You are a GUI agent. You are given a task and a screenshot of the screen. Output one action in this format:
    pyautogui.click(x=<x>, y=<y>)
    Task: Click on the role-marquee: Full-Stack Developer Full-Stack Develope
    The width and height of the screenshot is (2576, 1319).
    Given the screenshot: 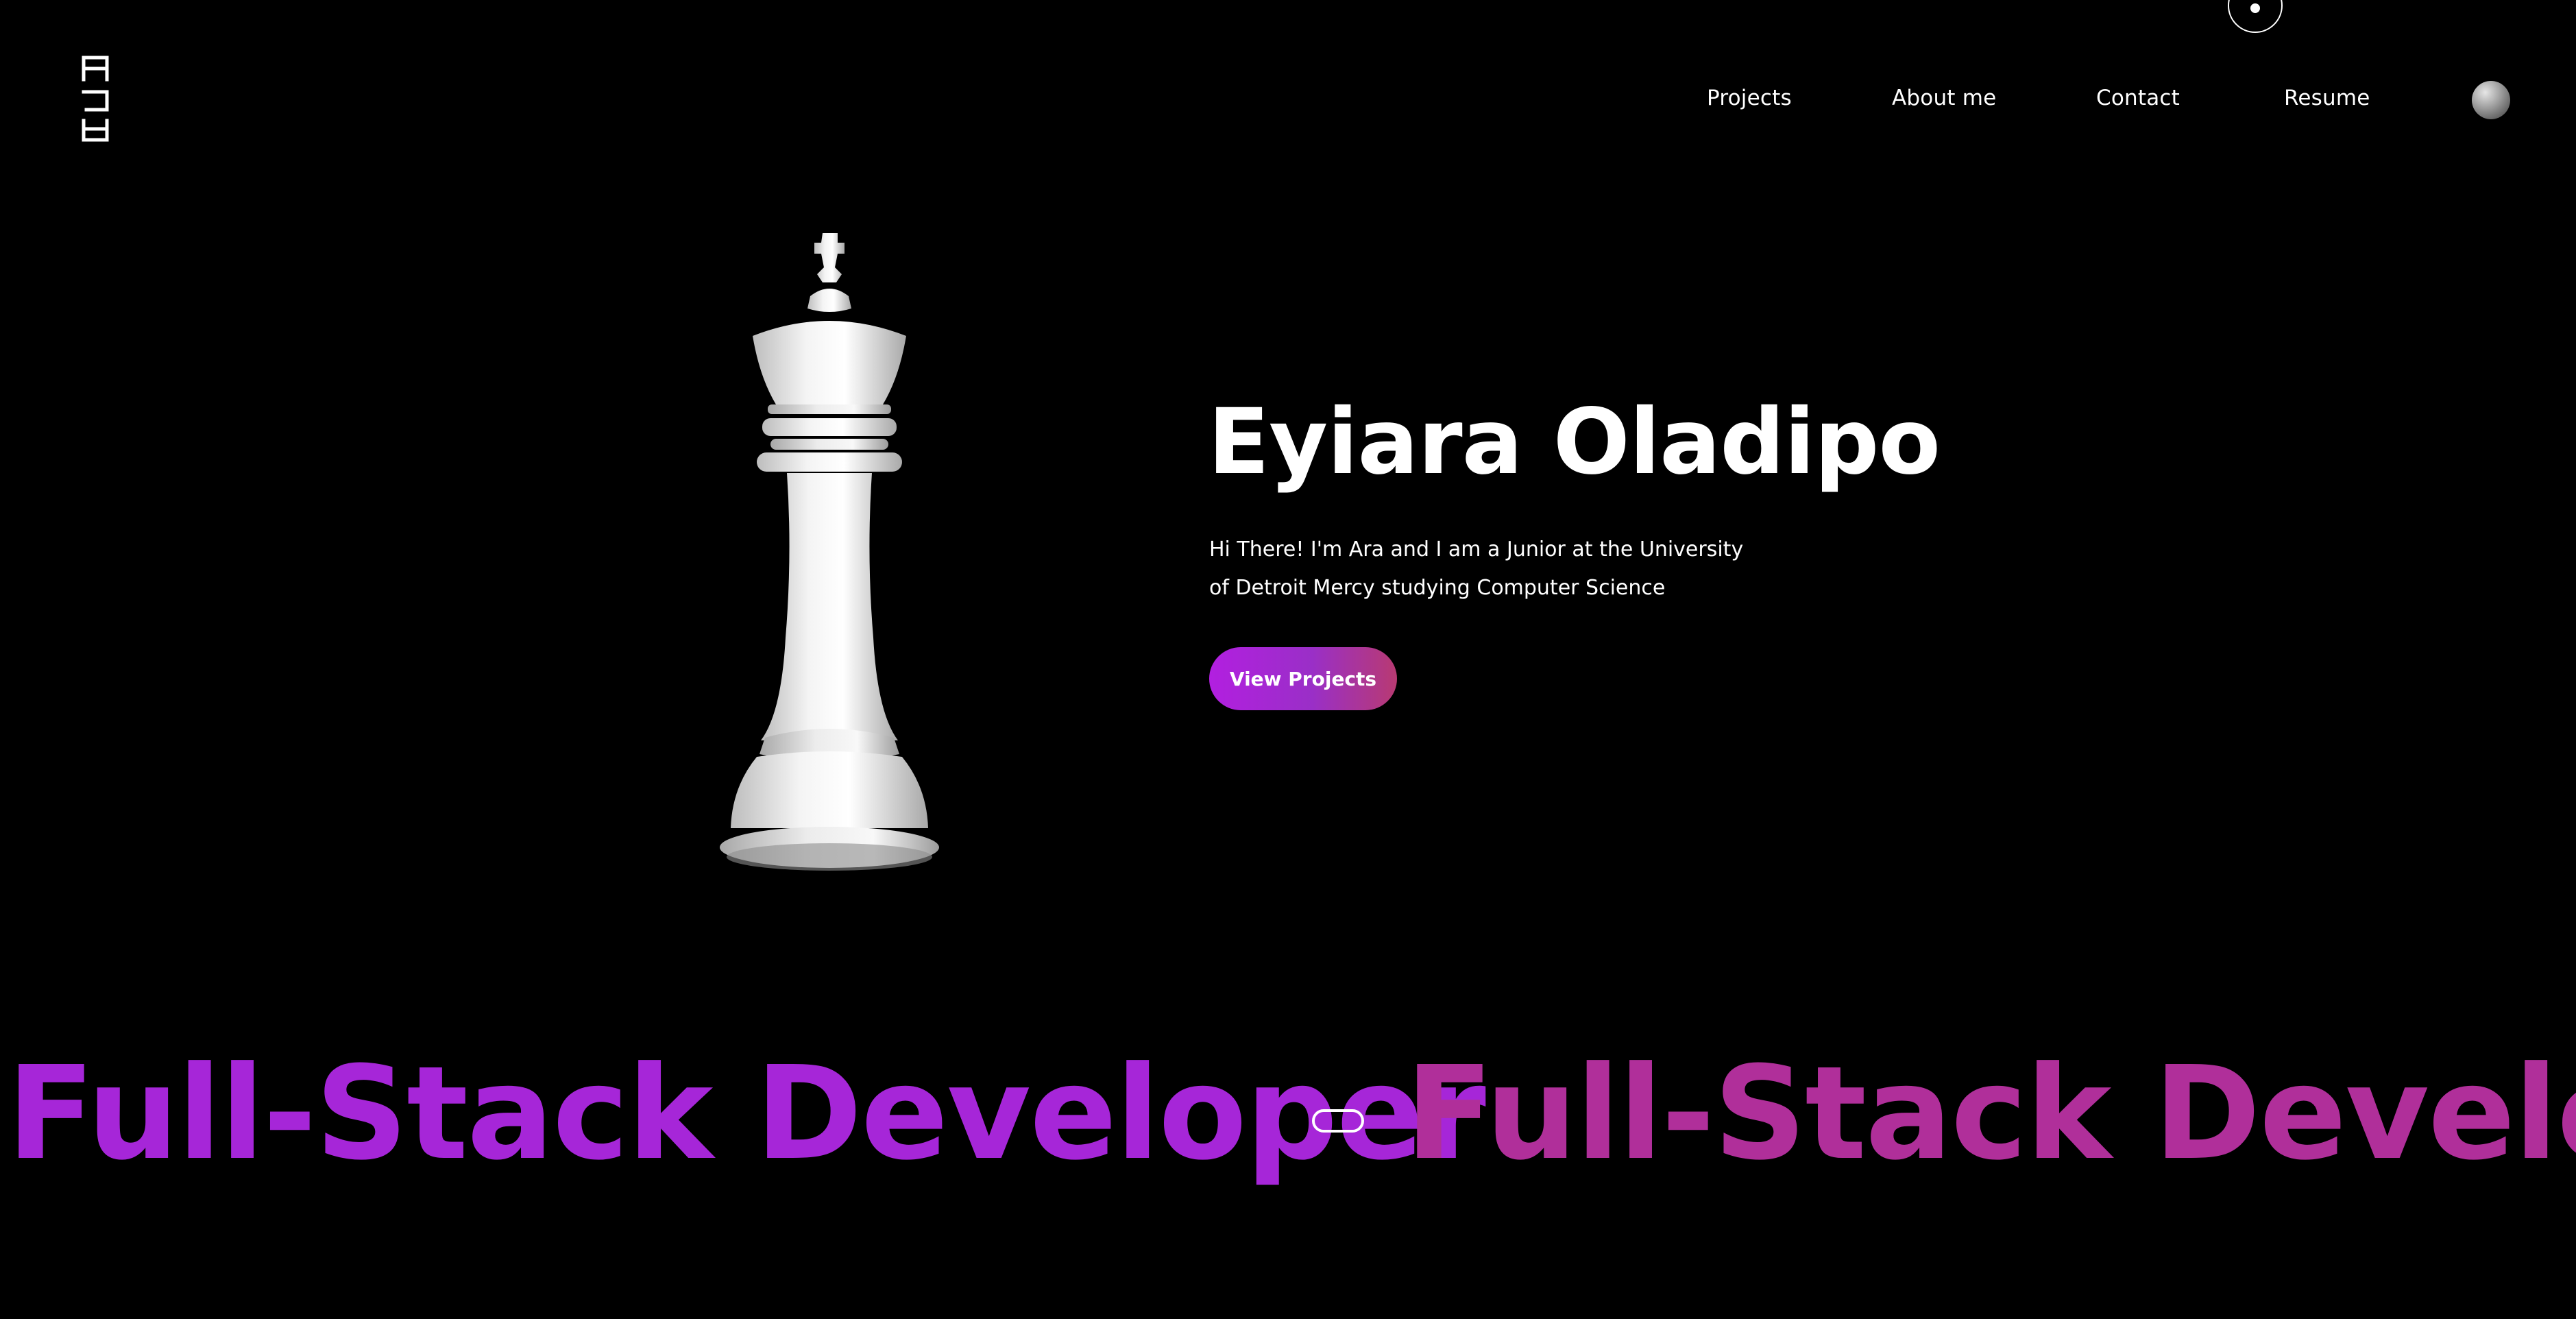 What is the action you would take?
    pyautogui.click(x=1288, y=1114)
    